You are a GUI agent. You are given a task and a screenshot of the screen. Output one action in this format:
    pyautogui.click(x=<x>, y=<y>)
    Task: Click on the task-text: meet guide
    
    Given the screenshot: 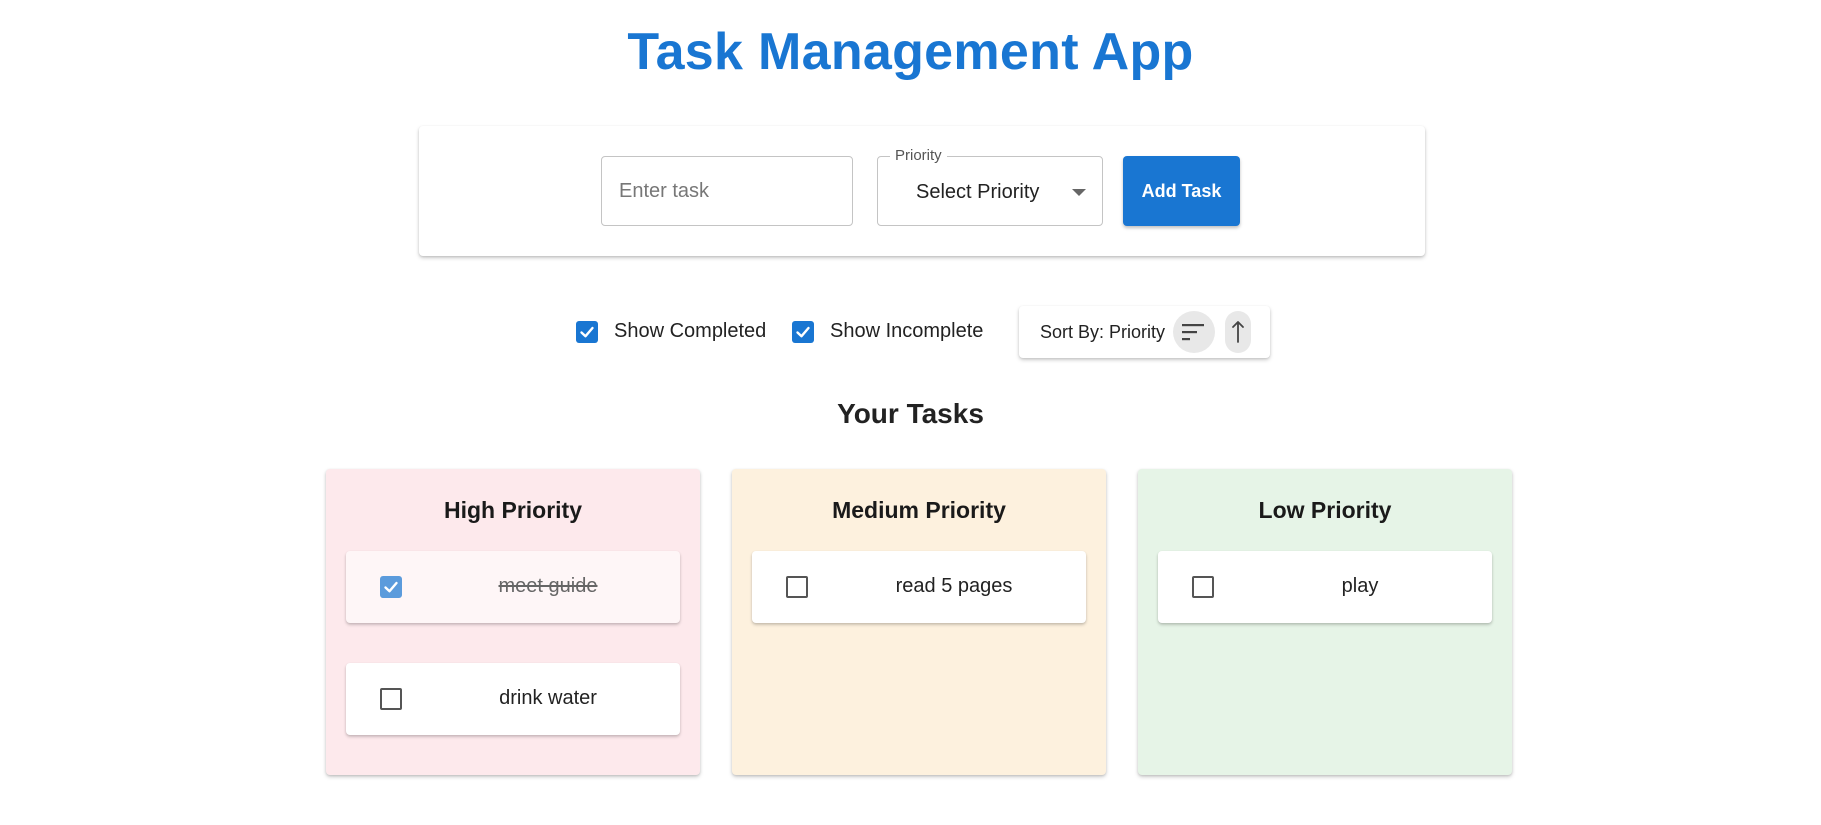 What is the action you would take?
    pyautogui.click(x=548, y=586)
    